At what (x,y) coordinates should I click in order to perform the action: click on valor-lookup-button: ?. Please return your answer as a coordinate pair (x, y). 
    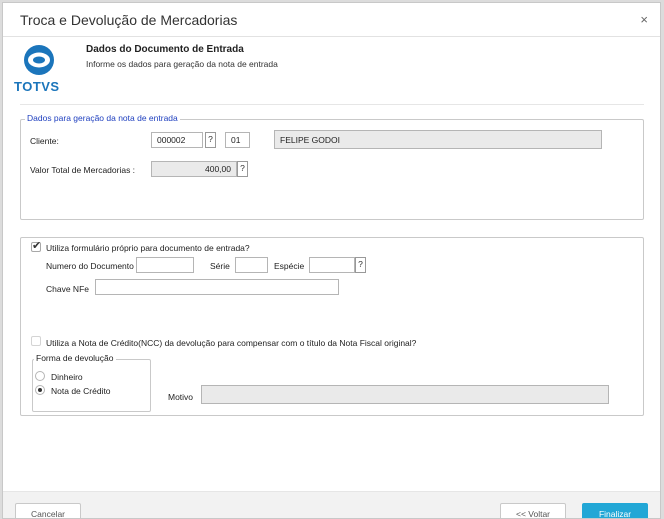
    Looking at the image, I should click on (242, 169).